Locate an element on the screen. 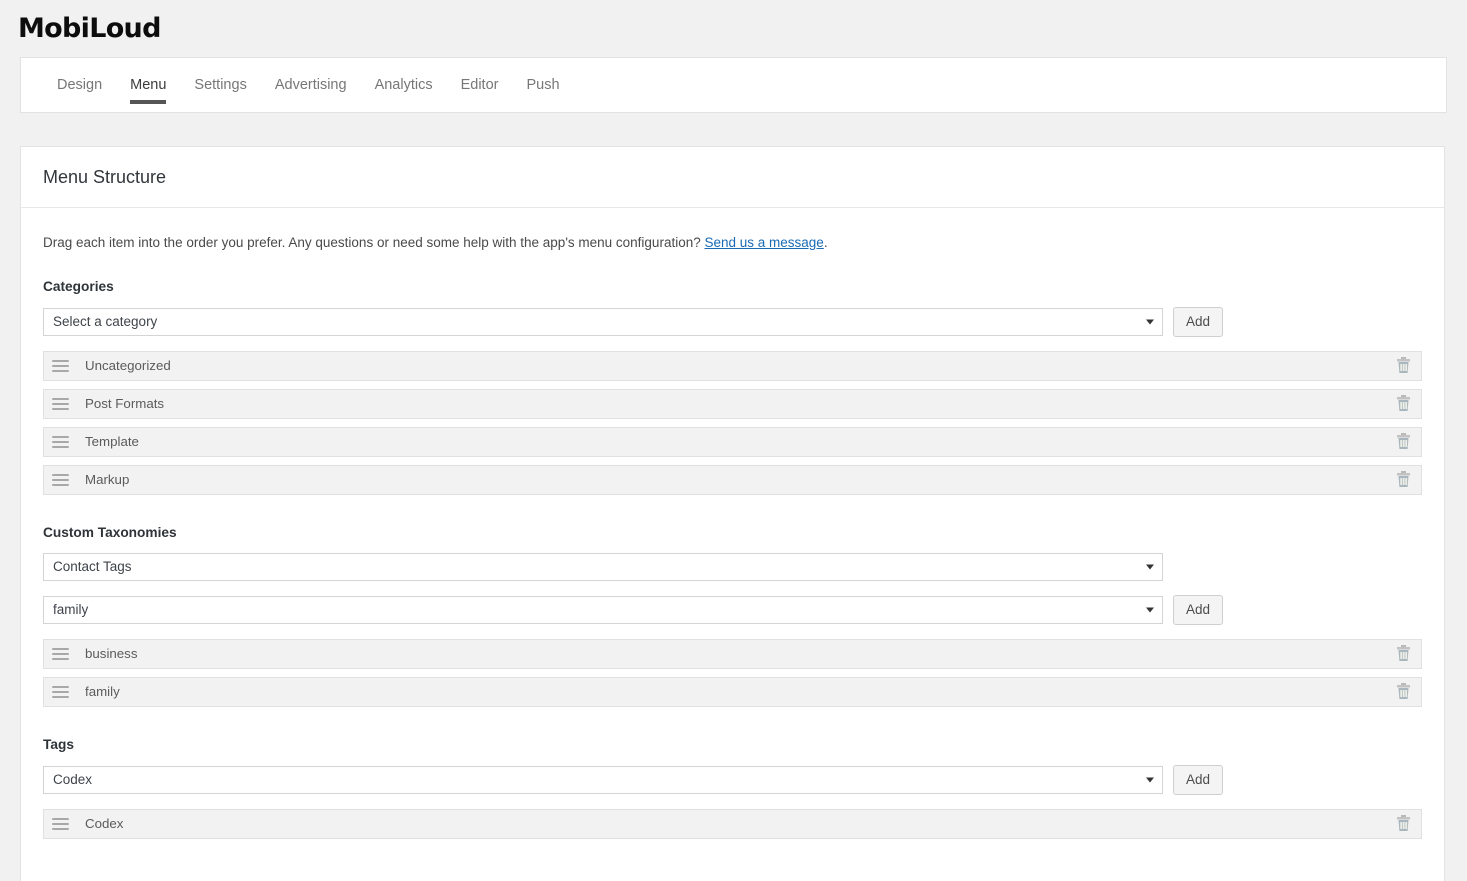 The width and height of the screenshot is (1467, 881). list-item-left: Post Formats is located at coordinates (108, 403).